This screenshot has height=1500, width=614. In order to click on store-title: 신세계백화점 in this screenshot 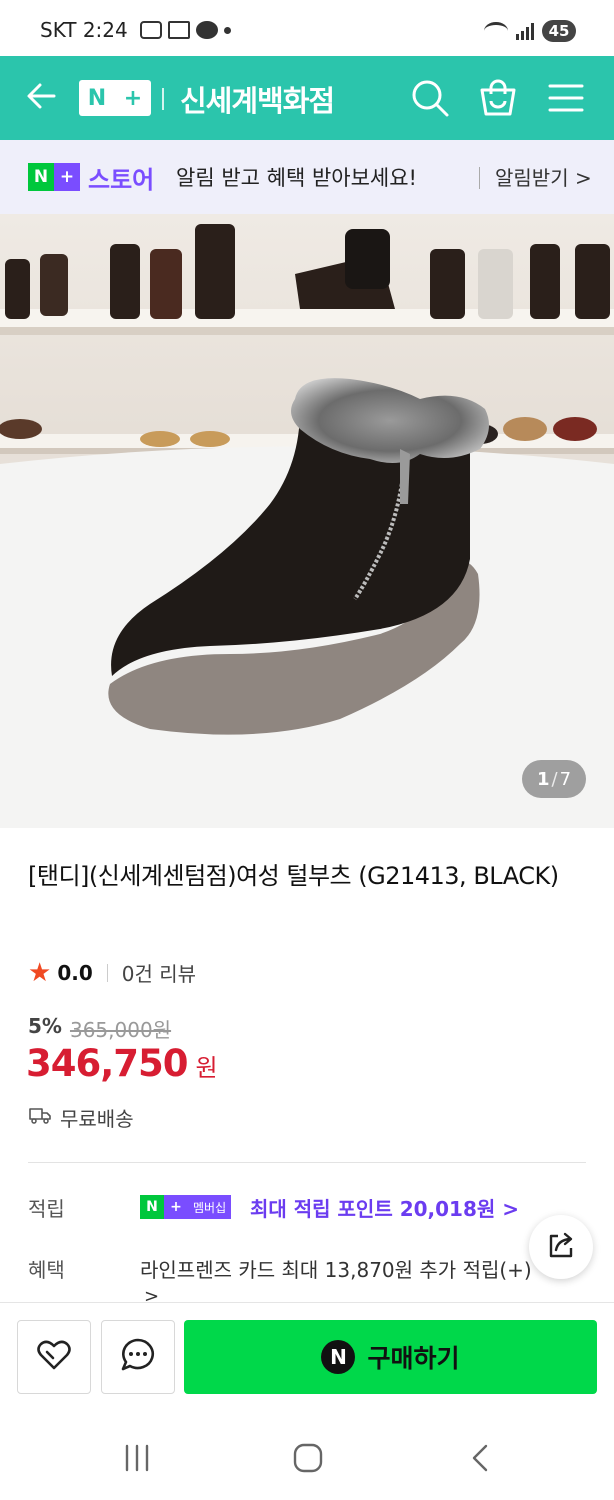, I will do `click(257, 99)`.